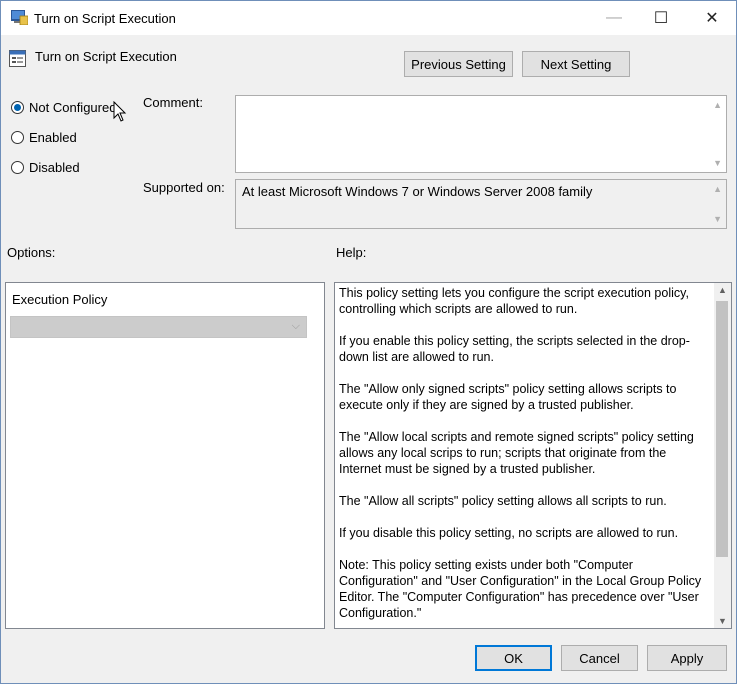 The image size is (737, 684). Describe the element at coordinates (120, 111) in the screenshot. I see `mouse-cursor-icon` at that location.